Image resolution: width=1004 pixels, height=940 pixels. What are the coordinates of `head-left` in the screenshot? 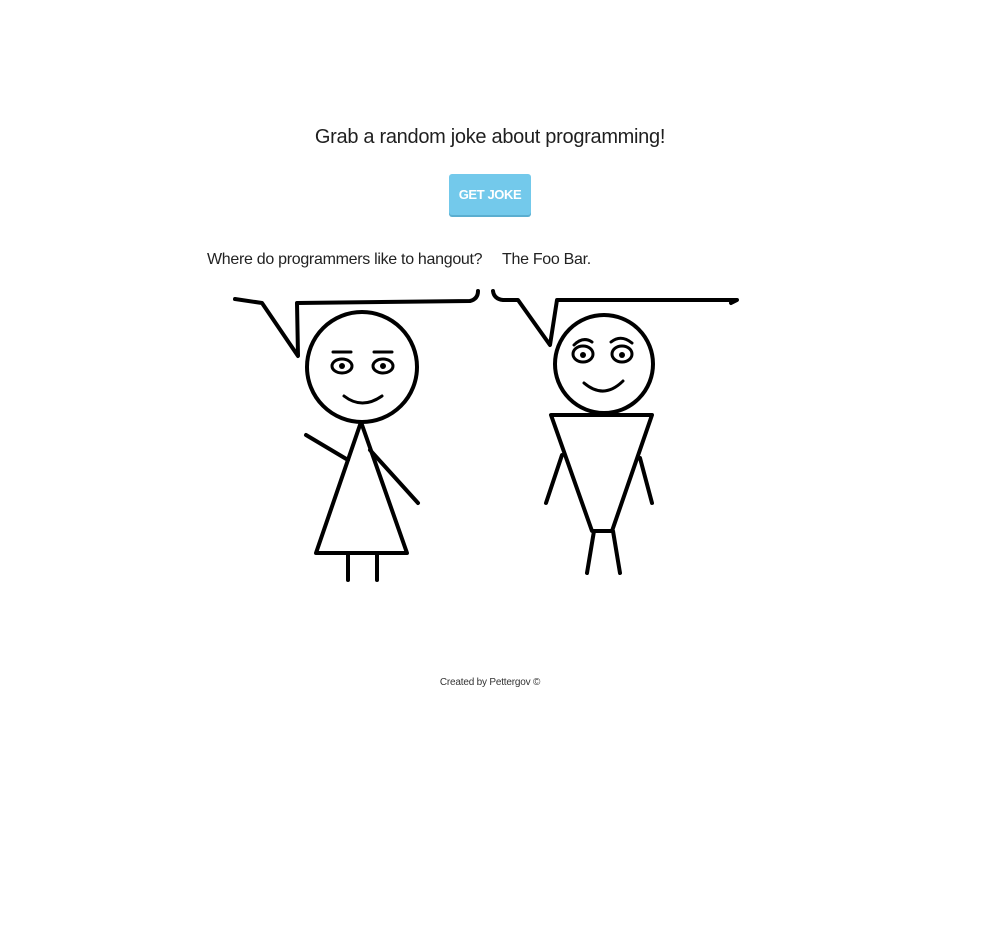 It's located at (362, 367).